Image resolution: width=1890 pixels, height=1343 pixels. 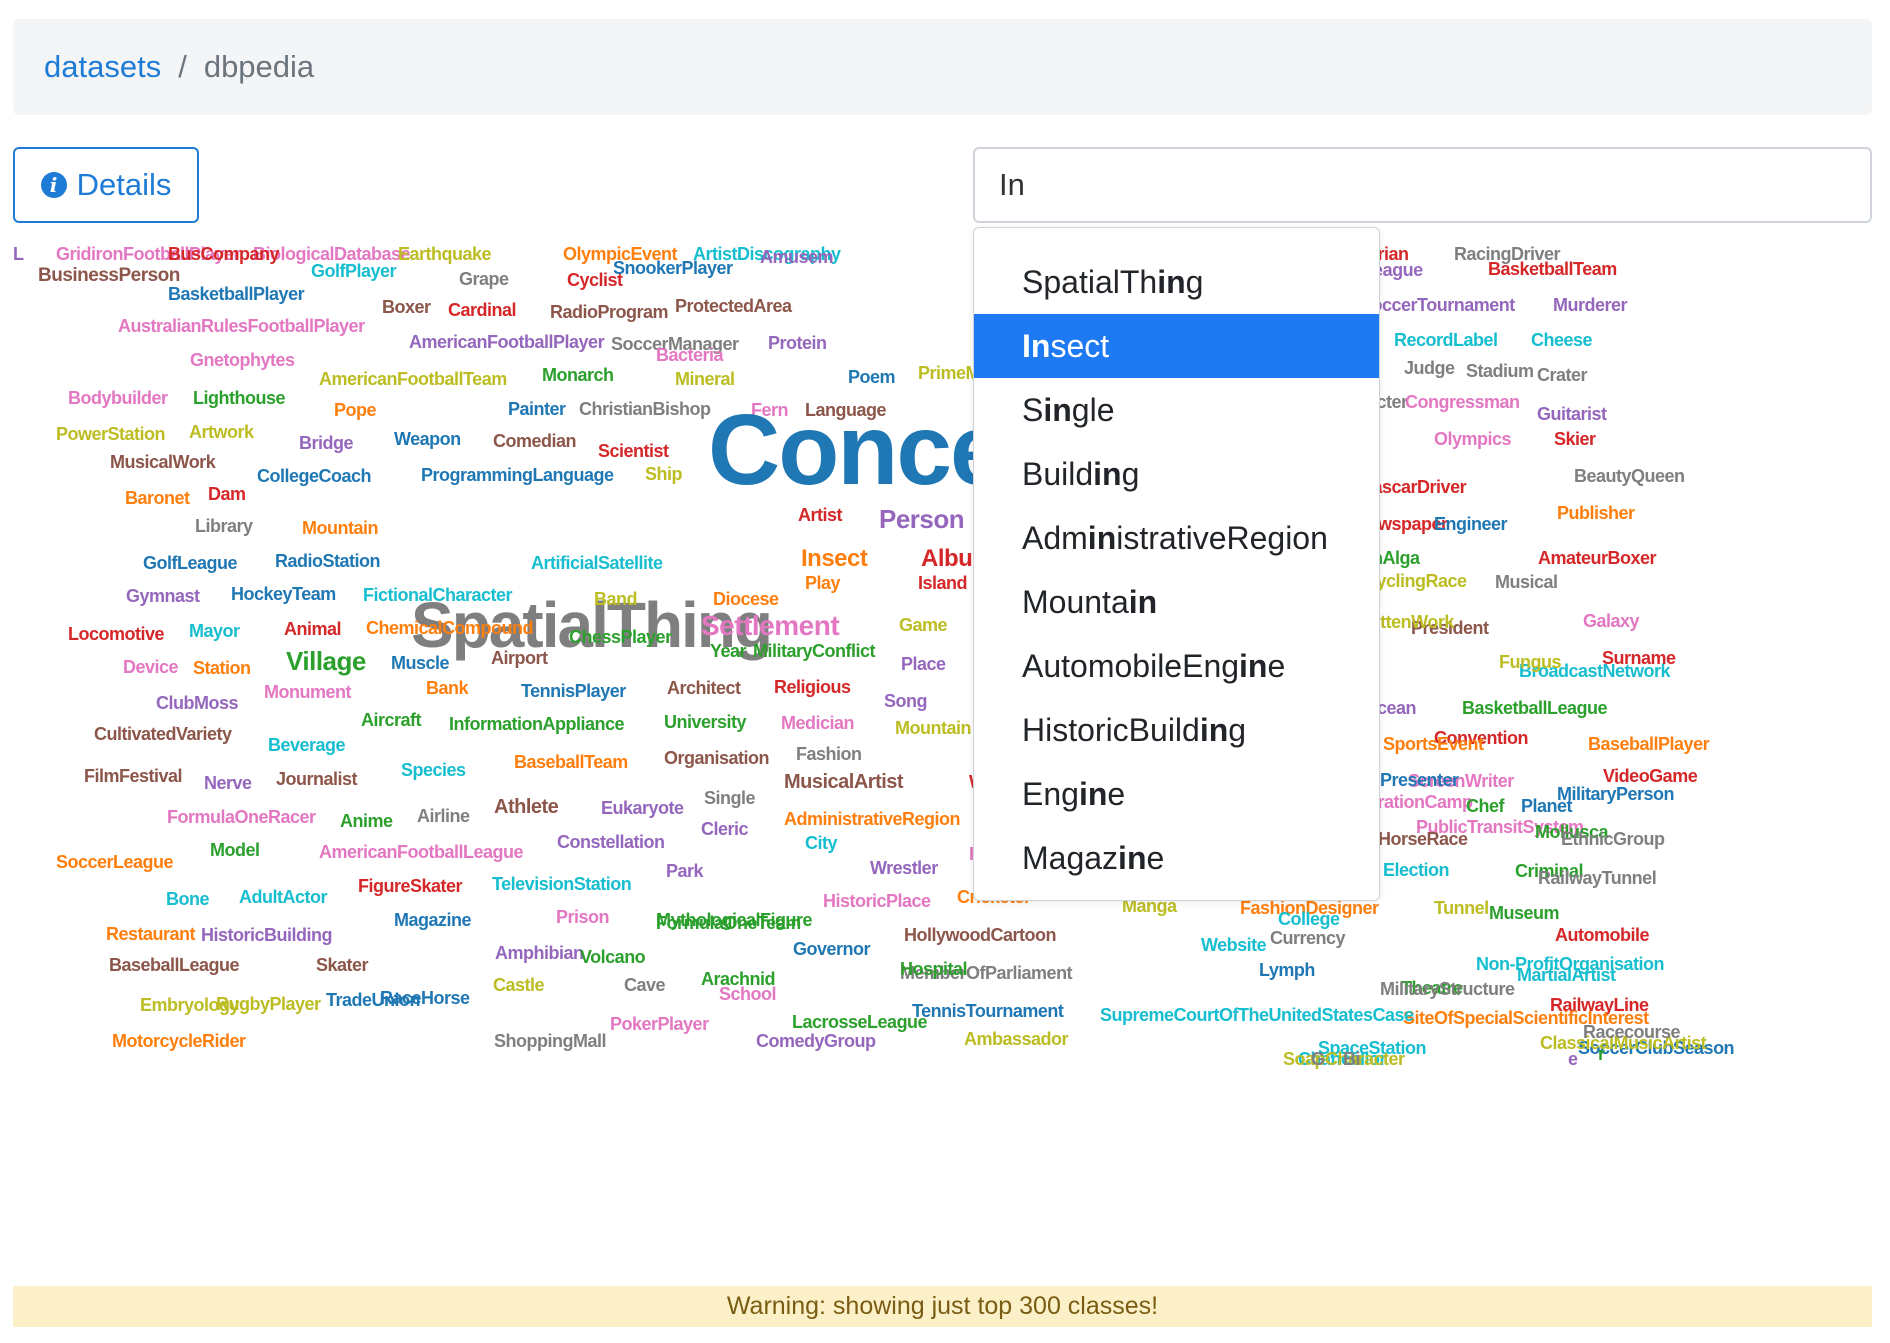 What do you see at coordinates (447, 688) in the screenshot?
I see `cloud-word-bank: Bank` at bounding box center [447, 688].